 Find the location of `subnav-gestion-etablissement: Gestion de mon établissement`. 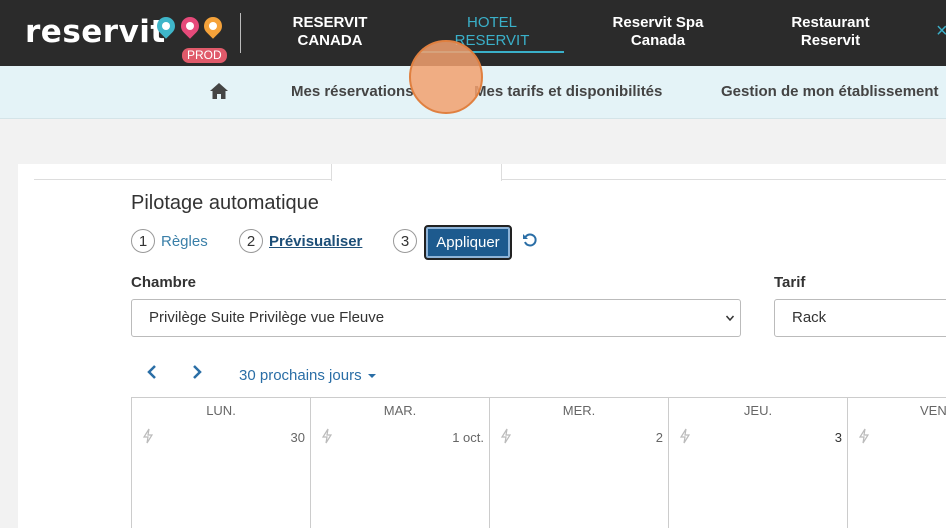

subnav-gestion-etablissement: Gestion de mon établissement is located at coordinates (830, 91).